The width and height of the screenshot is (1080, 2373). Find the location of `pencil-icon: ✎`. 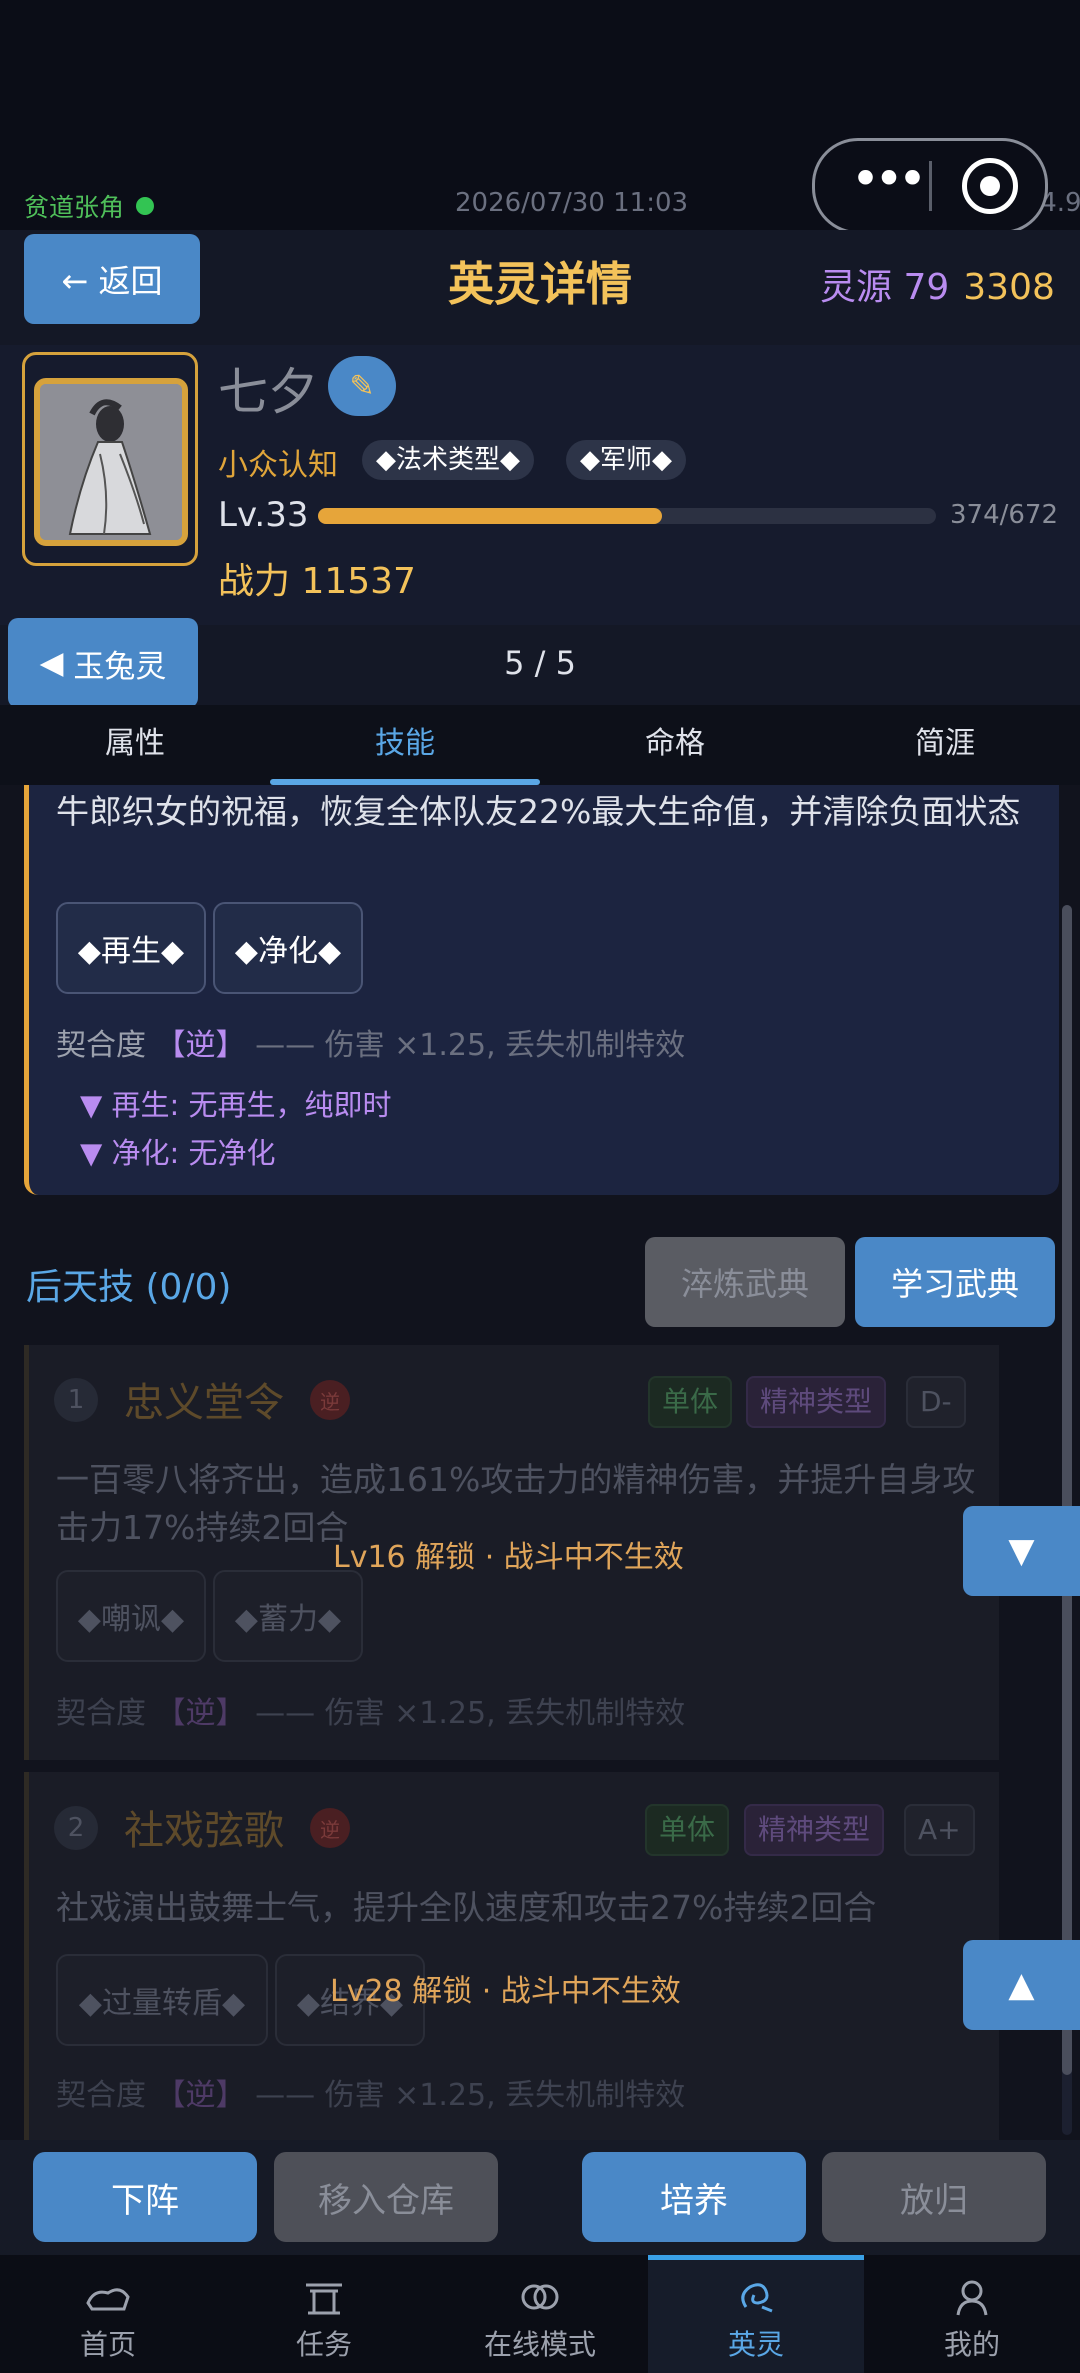

pencil-icon: ✎ is located at coordinates (362, 386).